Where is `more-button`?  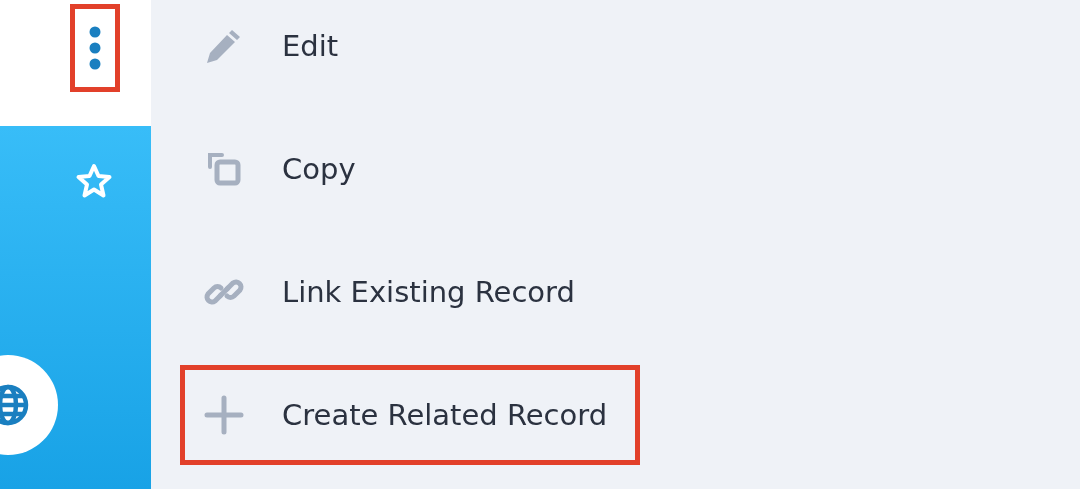 more-button is located at coordinates (95, 48).